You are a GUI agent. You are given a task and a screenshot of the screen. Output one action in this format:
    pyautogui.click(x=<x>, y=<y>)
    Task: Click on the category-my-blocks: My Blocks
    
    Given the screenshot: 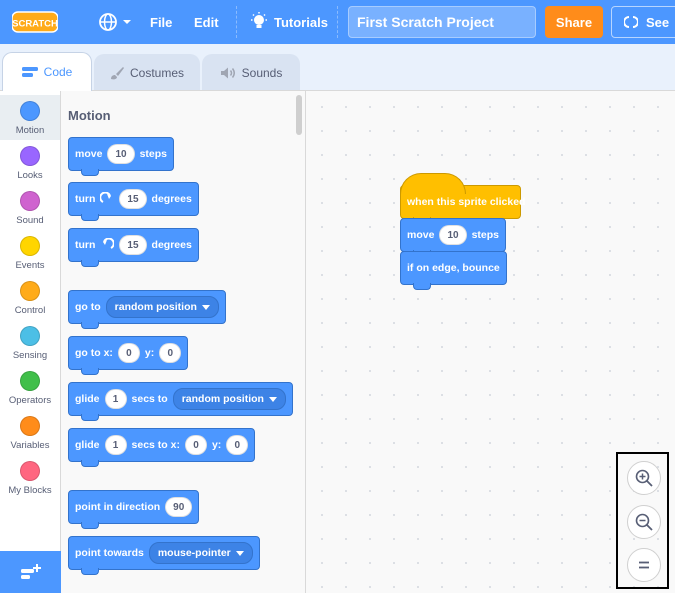 What is the action you would take?
    pyautogui.click(x=30, y=477)
    